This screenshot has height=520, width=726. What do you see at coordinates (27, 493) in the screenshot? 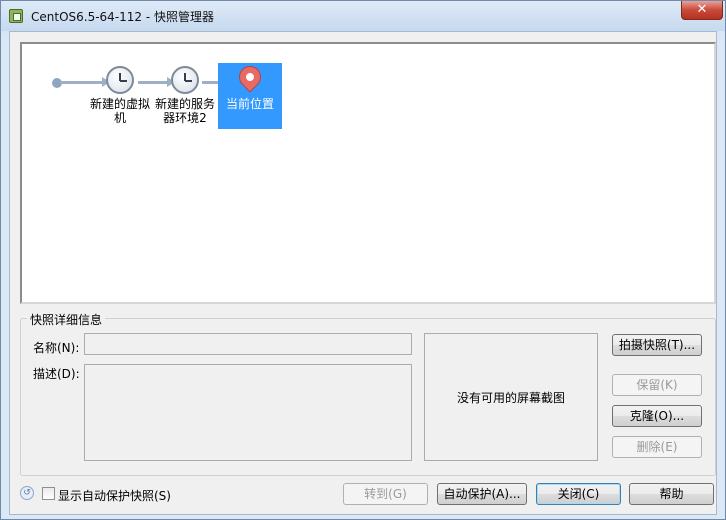
I see `autoprotect-info-icon: ↺` at bounding box center [27, 493].